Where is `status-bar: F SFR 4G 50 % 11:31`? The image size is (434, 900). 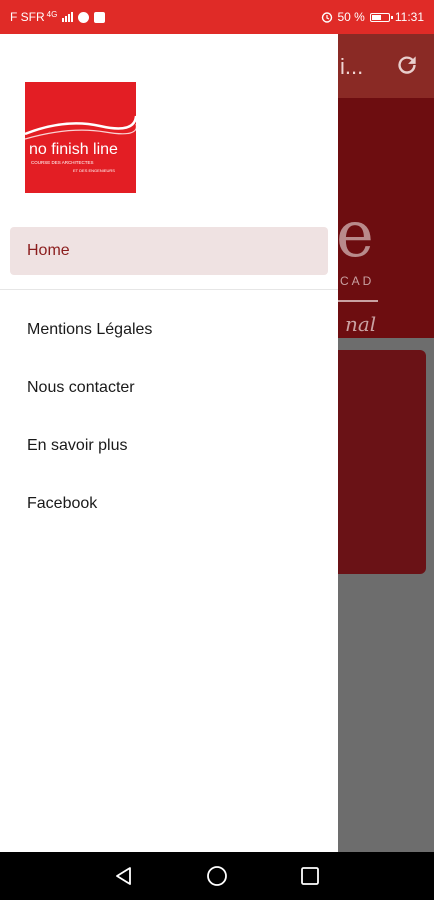 status-bar: F SFR 4G 50 % 11:31 is located at coordinates (217, 17).